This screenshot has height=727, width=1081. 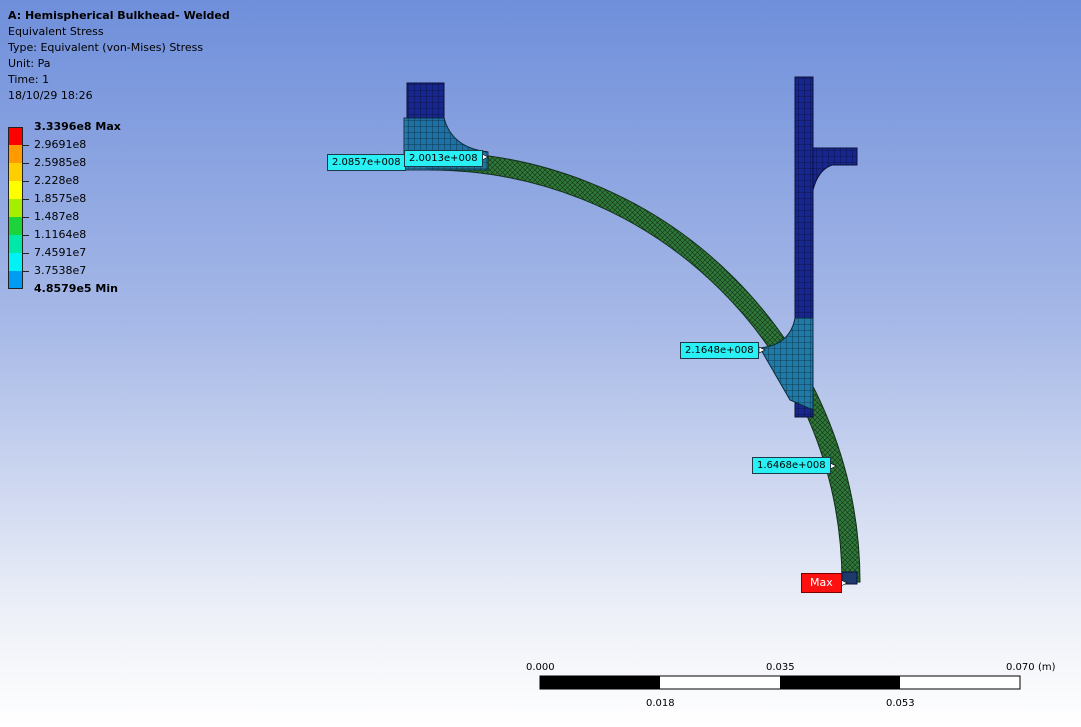 I want to click on probe-label-1: 2.0857e+008, so click(x=366, y=162).